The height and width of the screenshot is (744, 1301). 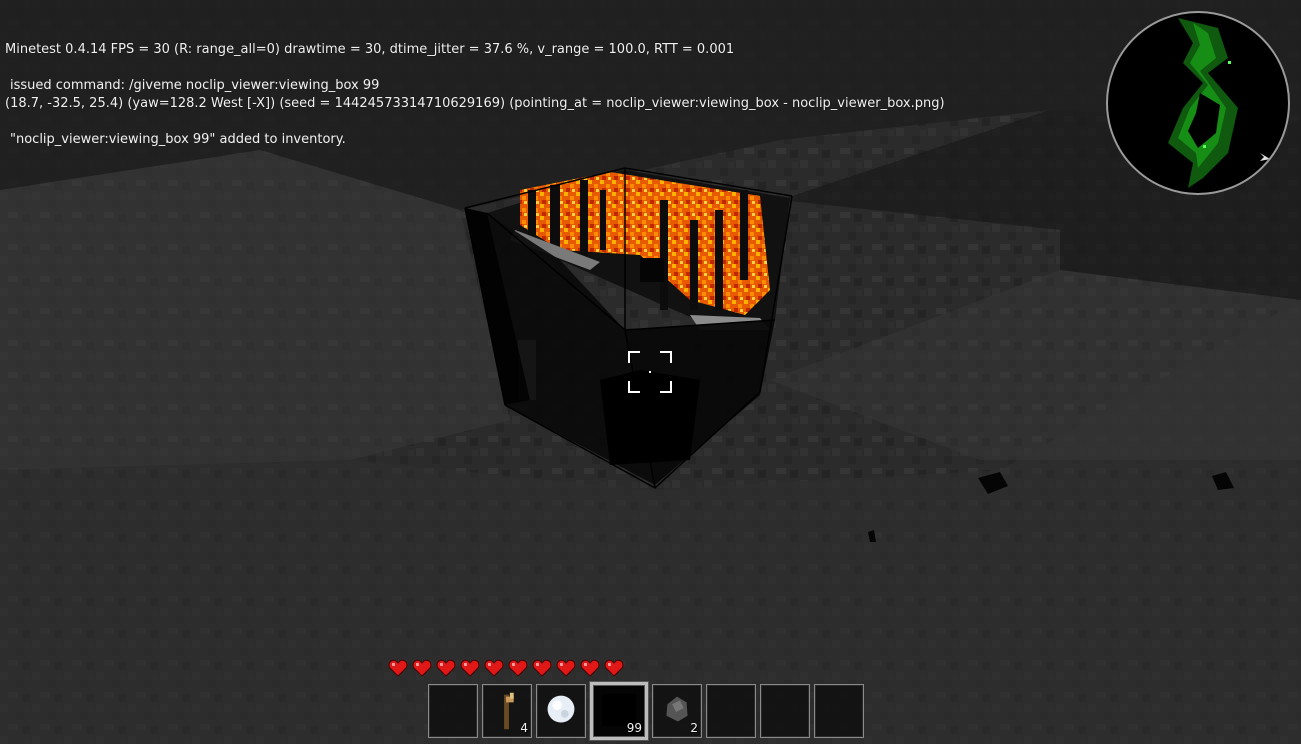 I want to click on minimap, so click(x=1198, y=103).